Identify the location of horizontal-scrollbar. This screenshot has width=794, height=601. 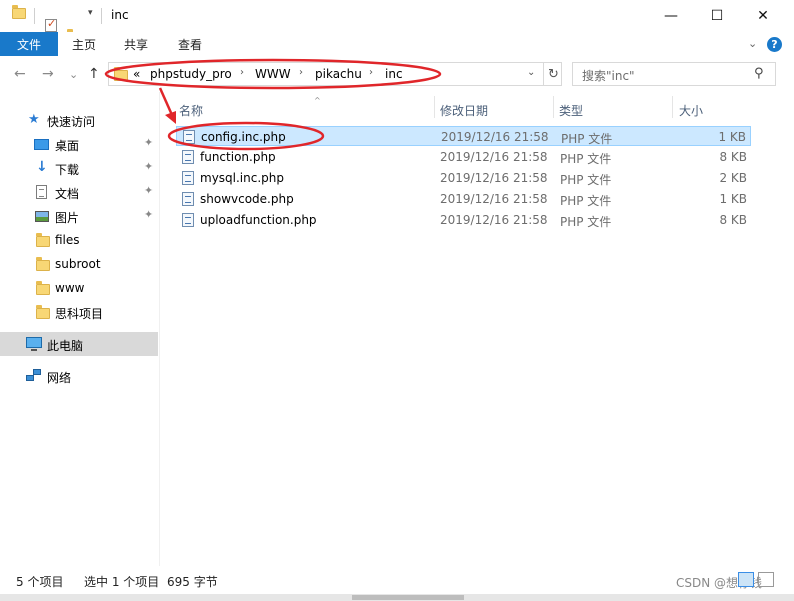
(397, 597).